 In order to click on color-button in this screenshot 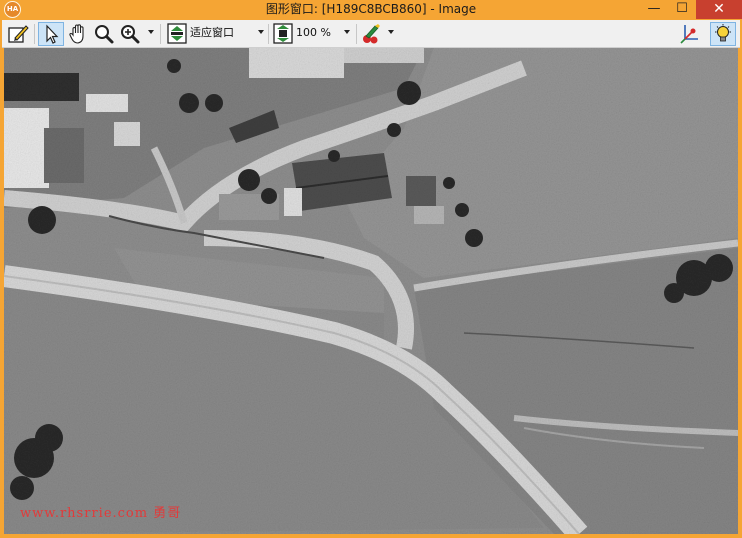, I will do `click(372, 34)`.